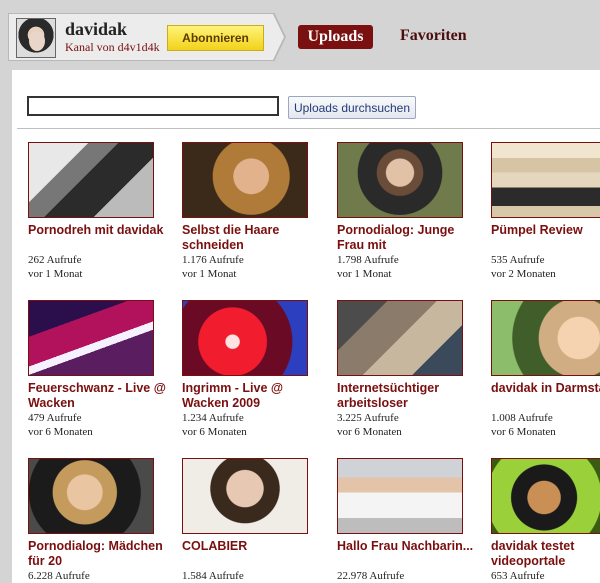  What do you see at coordinates (36, 38) in the screenshot?
I see `avatar` at bounding box center [36, 38].